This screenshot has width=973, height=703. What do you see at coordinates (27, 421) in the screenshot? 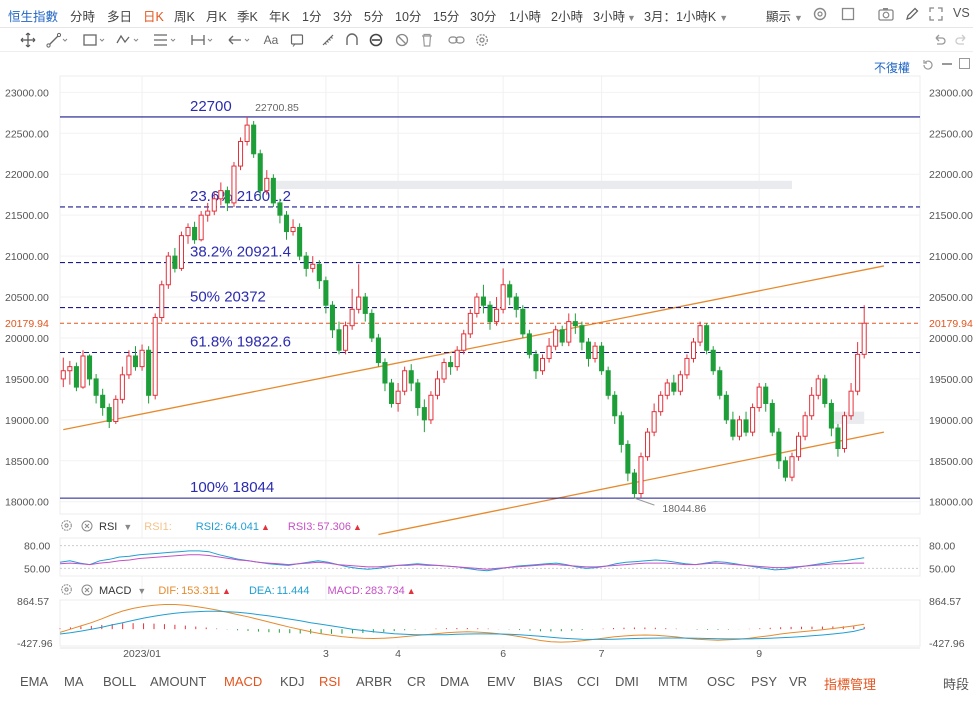
I see `price-tick-left: 19000.00` at bounding box center [27, 421].